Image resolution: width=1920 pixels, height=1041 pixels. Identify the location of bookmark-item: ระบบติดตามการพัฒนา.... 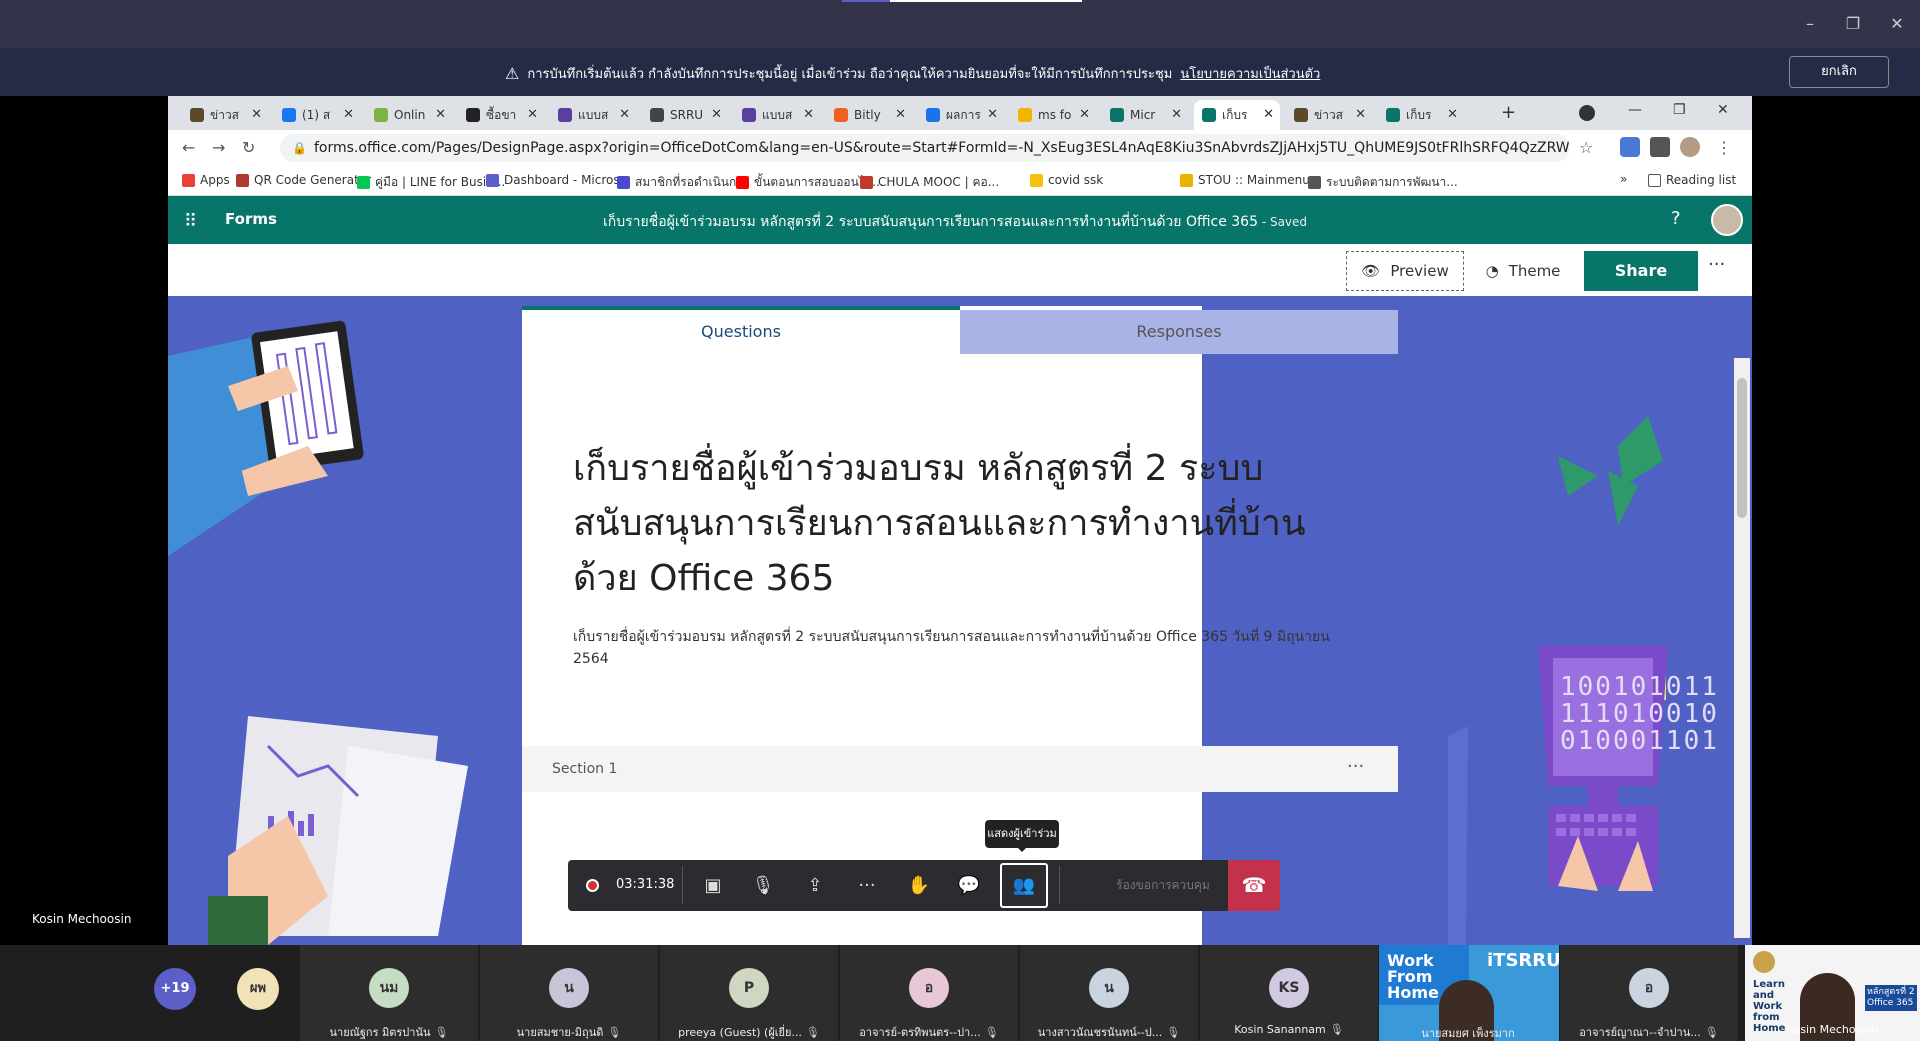
(1383, 182).